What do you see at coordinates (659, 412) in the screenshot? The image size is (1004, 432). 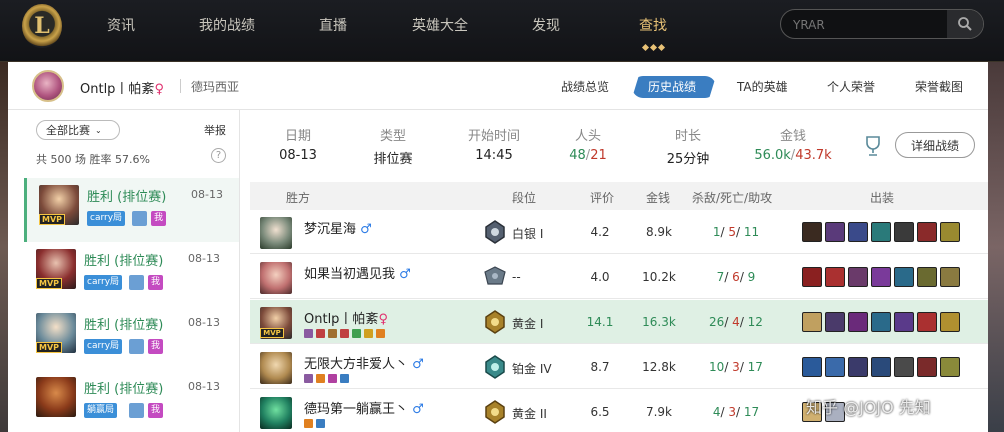 I see `gold: 7.9k` at bounding box center [659, 412].